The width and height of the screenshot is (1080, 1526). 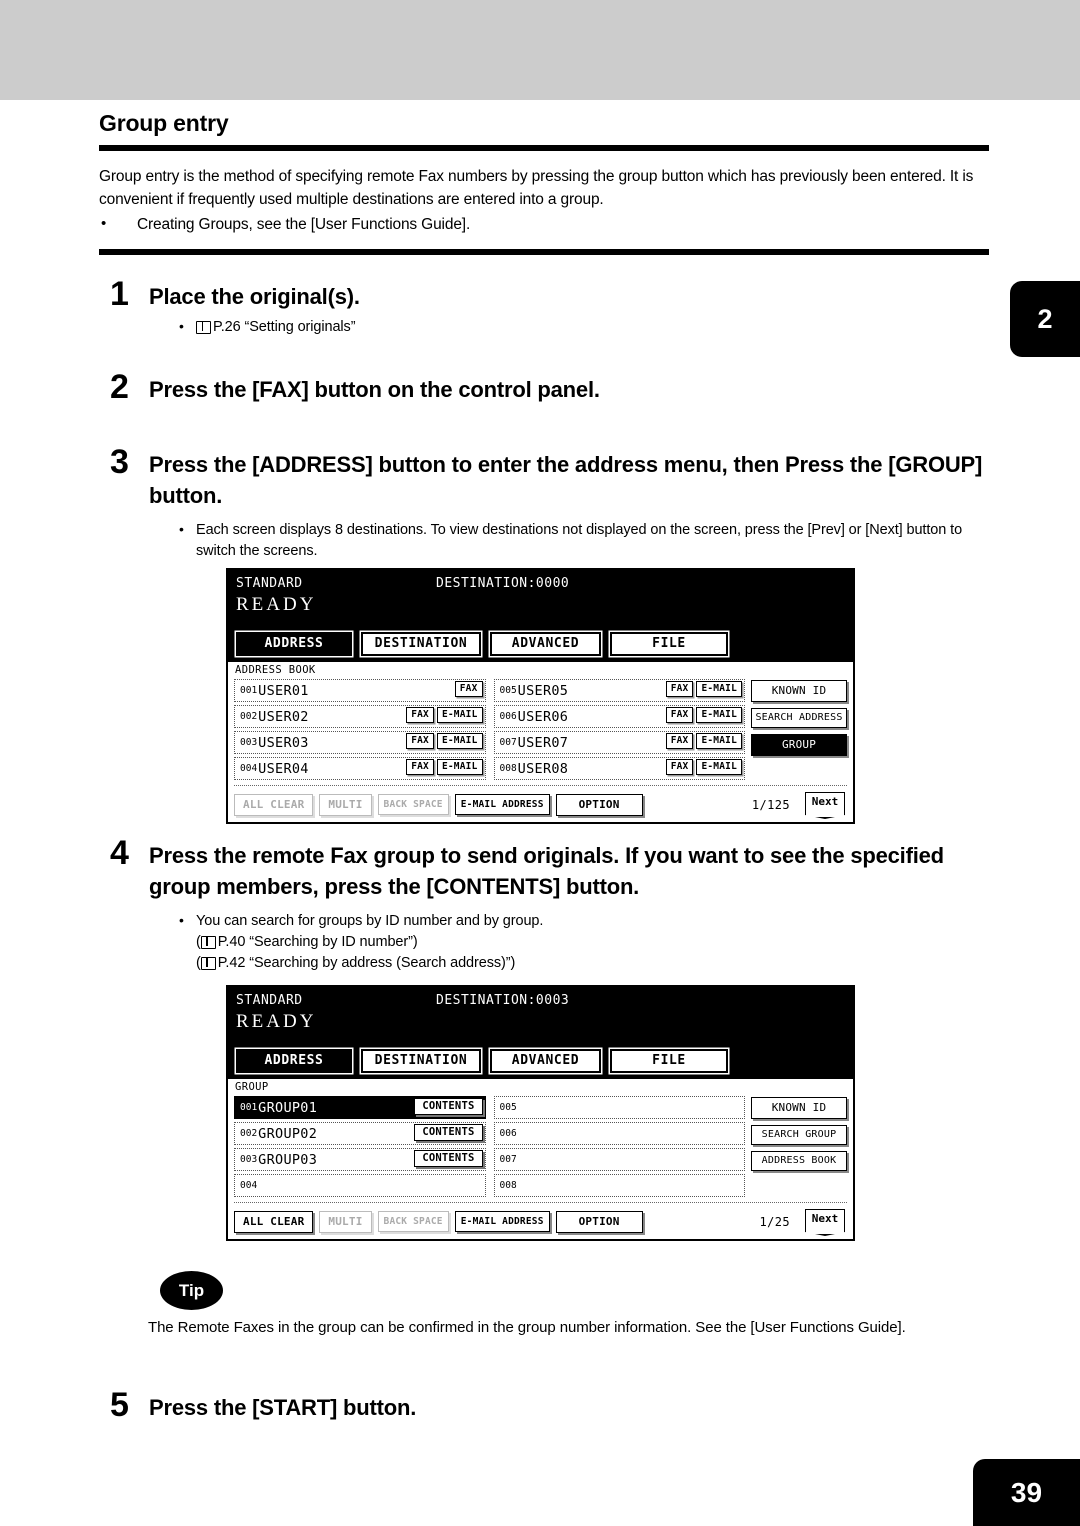 I want to click on search-address-button: SEARCH ADDRESS, so click(x=799, y=718).